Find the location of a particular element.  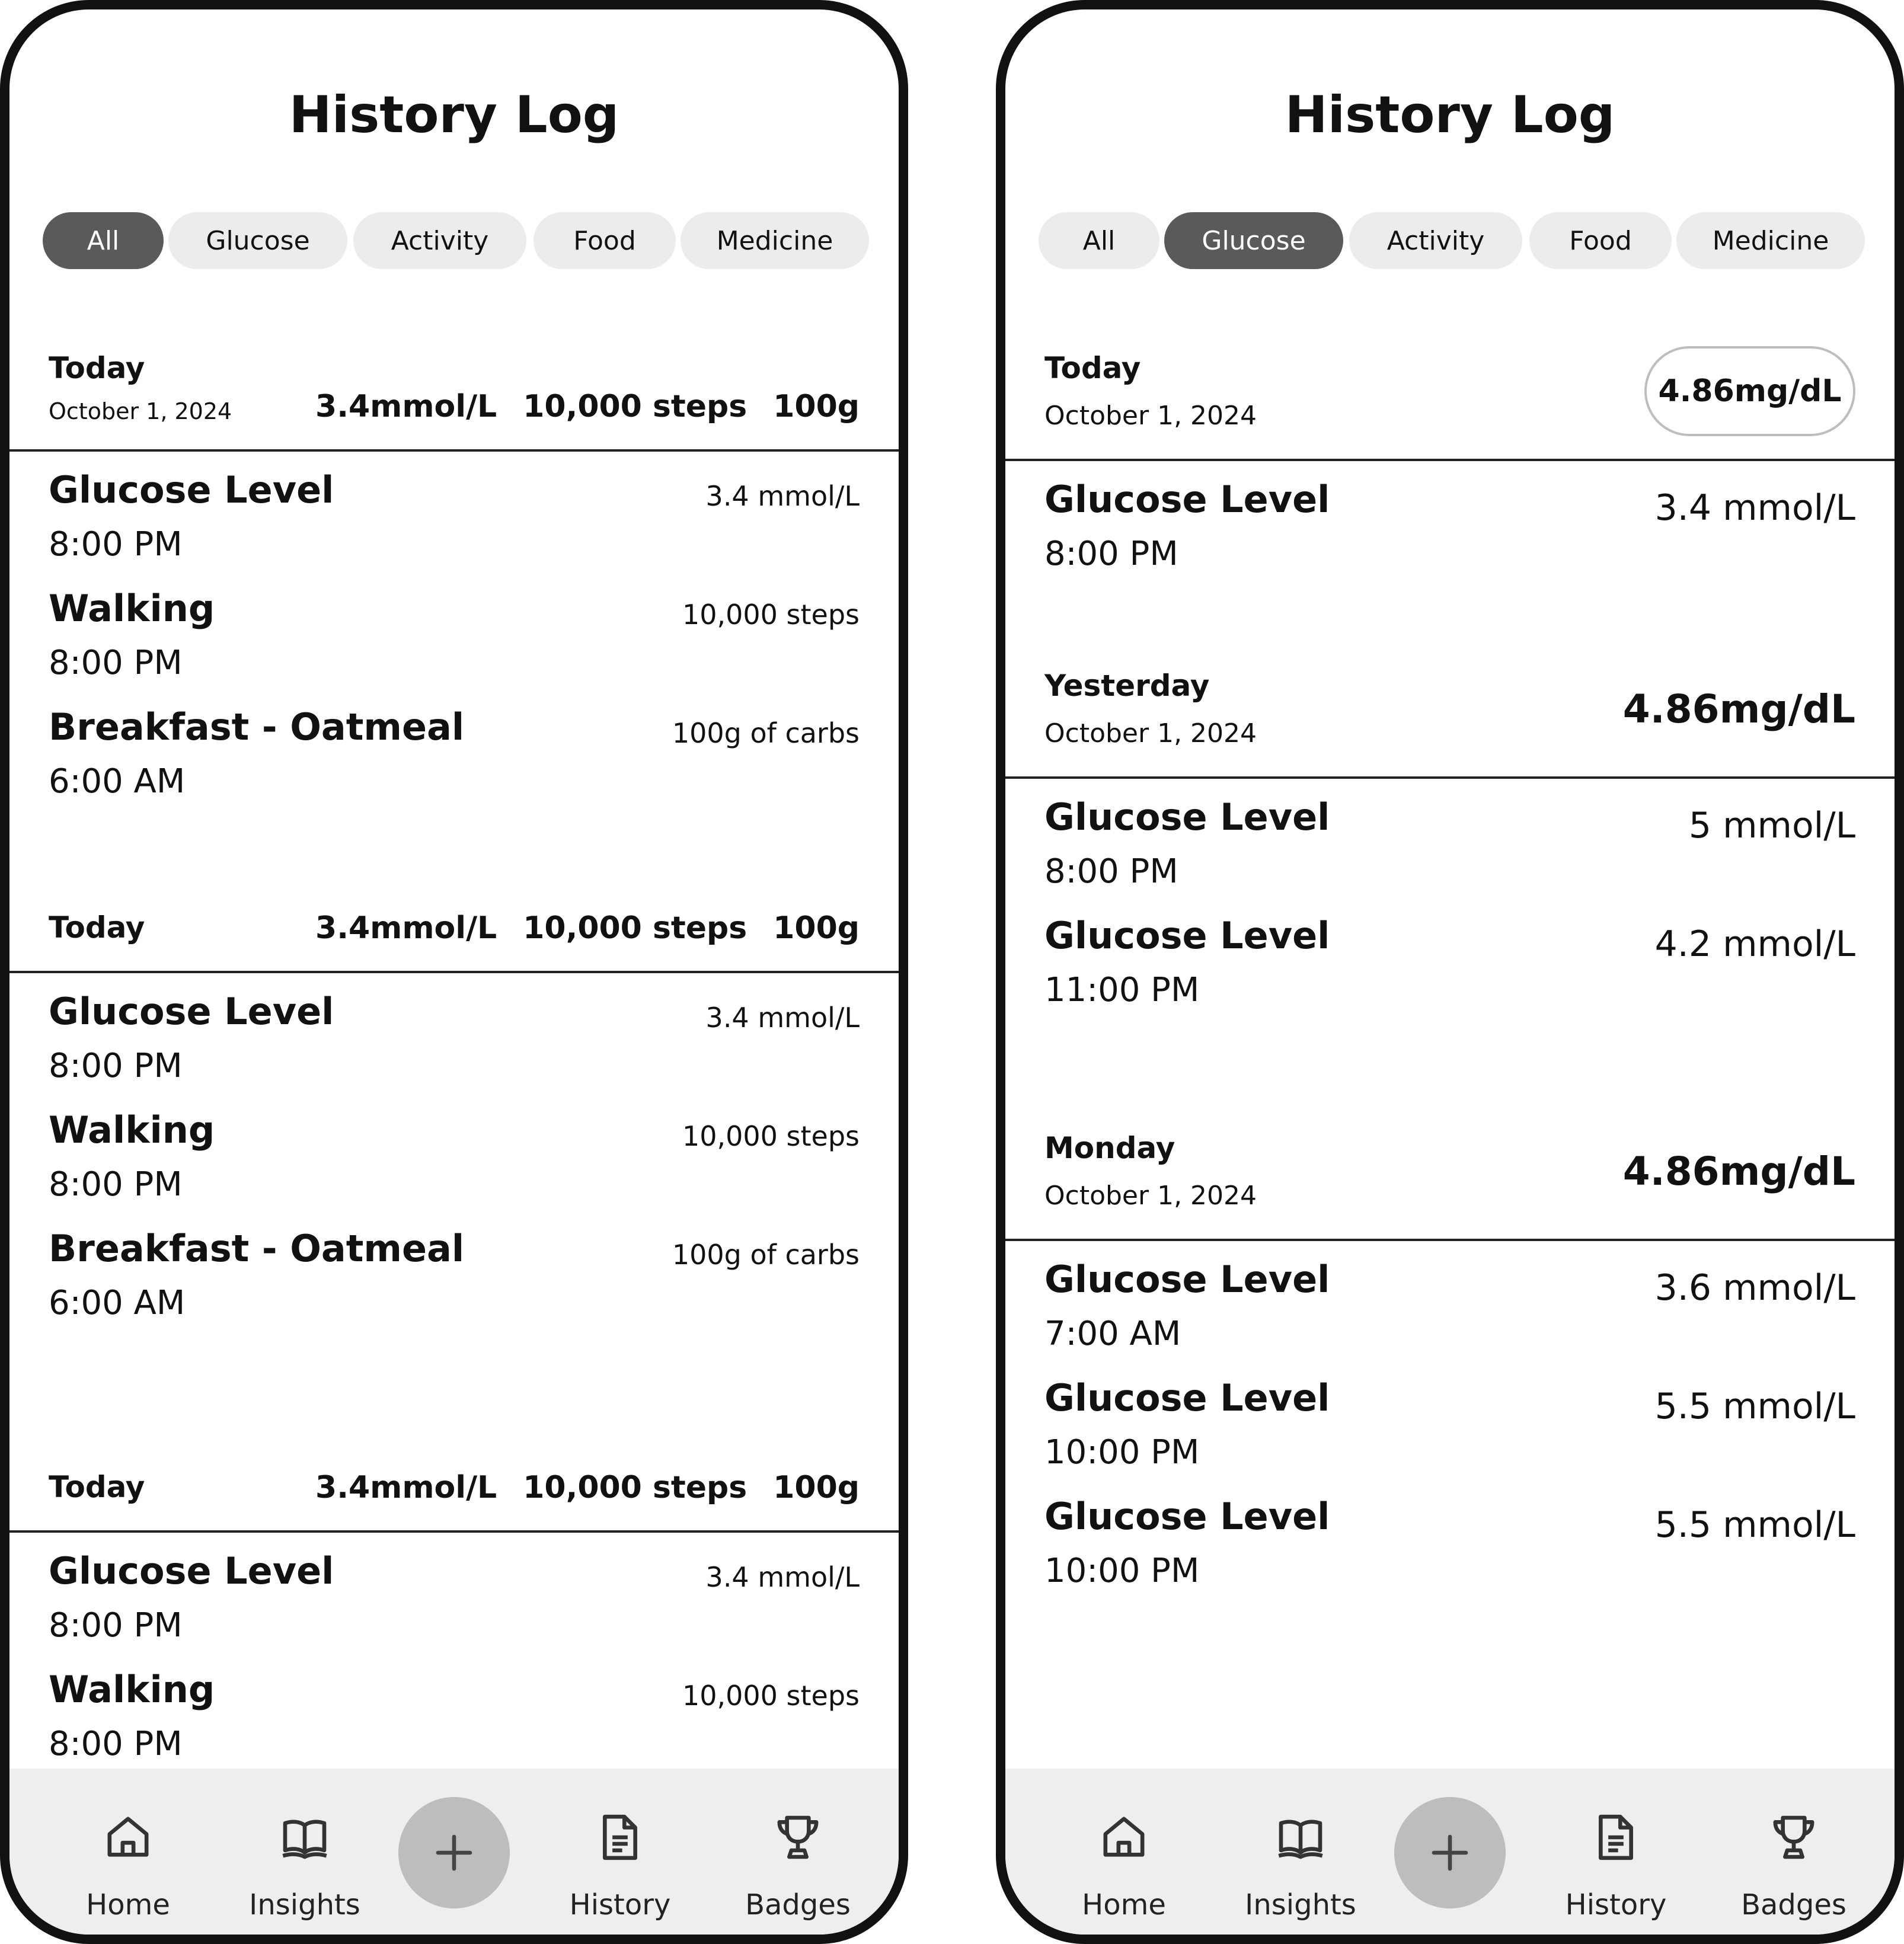

nav-label: Insights is located at coordinates (304, 1905).